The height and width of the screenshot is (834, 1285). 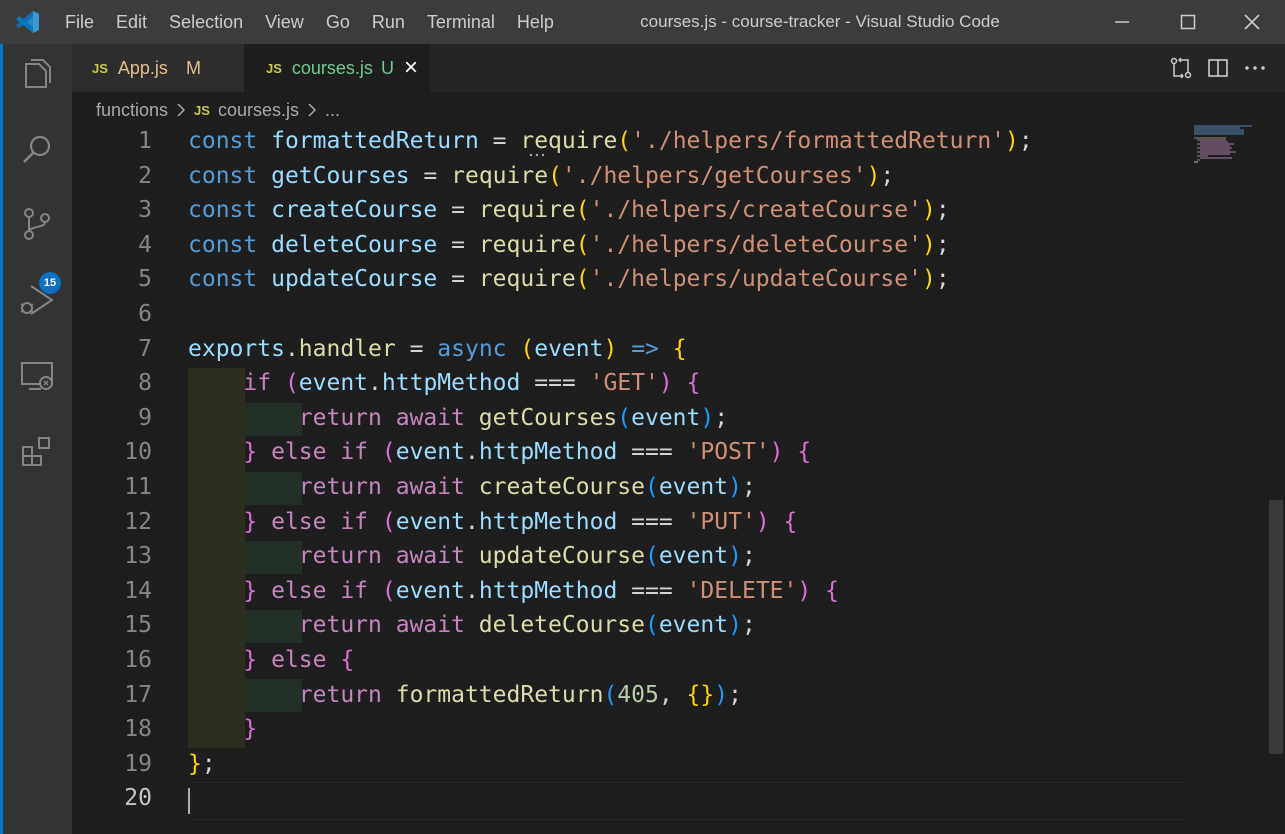 What do you see at coordinates (284, 22) in the screenshot?
I see `menu-view: View` at bounding box center [284, 22].